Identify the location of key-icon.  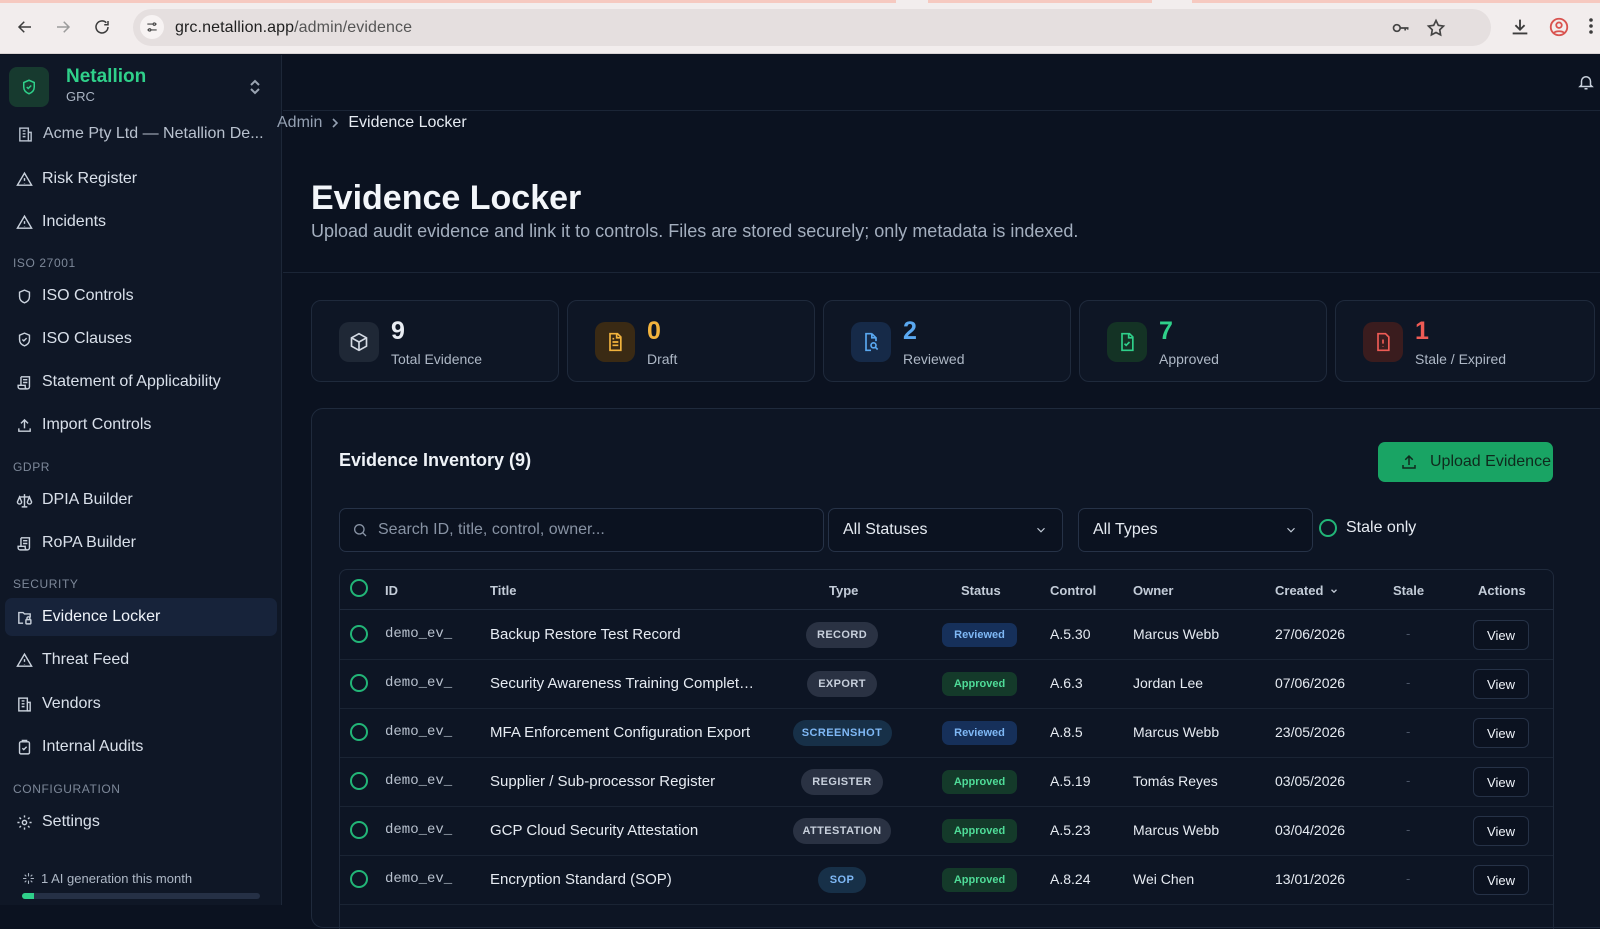
(1401, 28).